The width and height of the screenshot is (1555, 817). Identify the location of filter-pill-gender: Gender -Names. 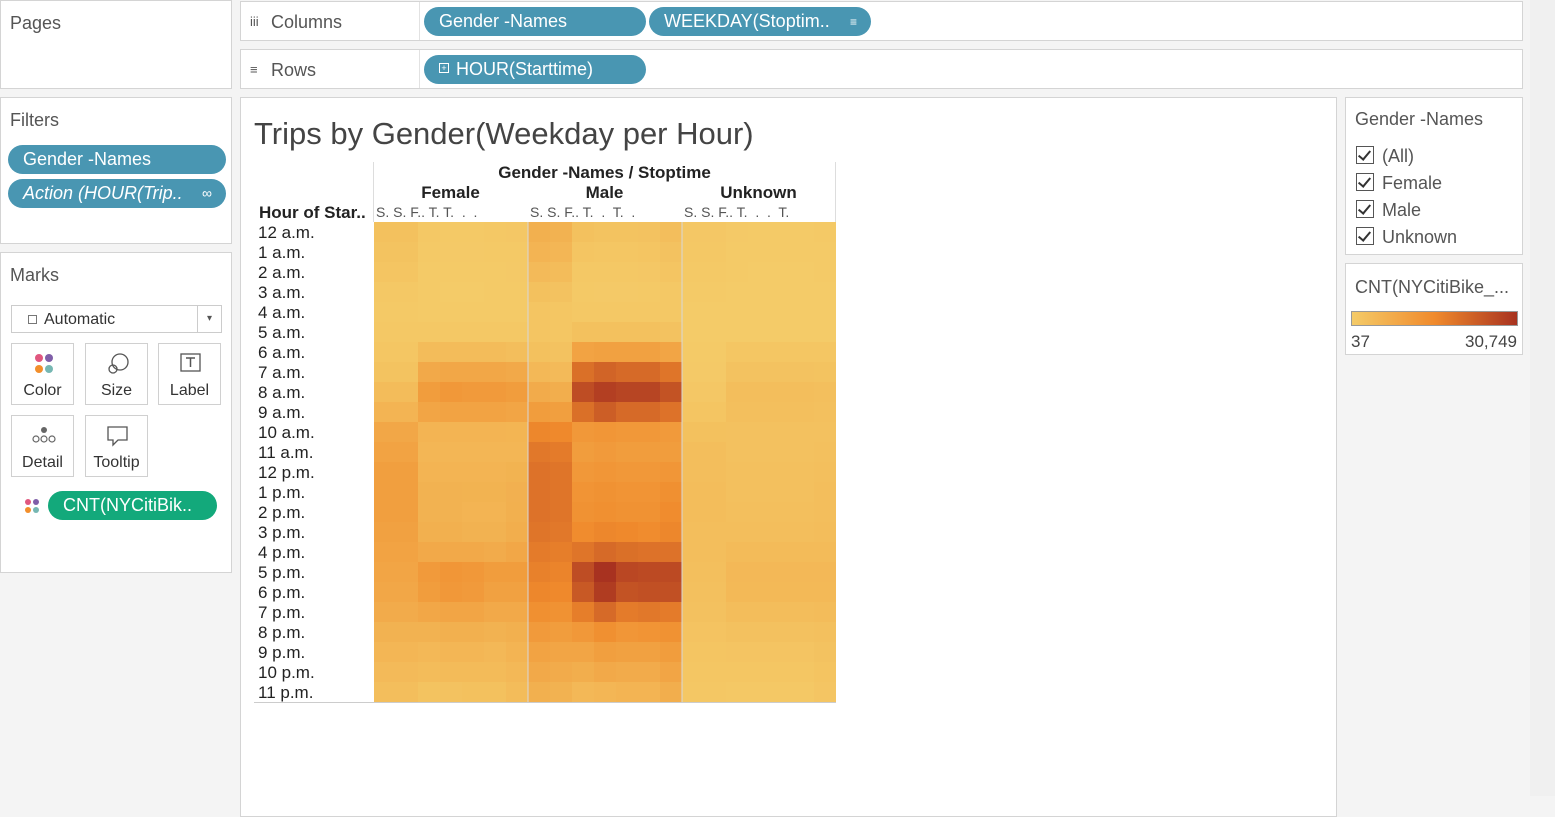
(117, 159).